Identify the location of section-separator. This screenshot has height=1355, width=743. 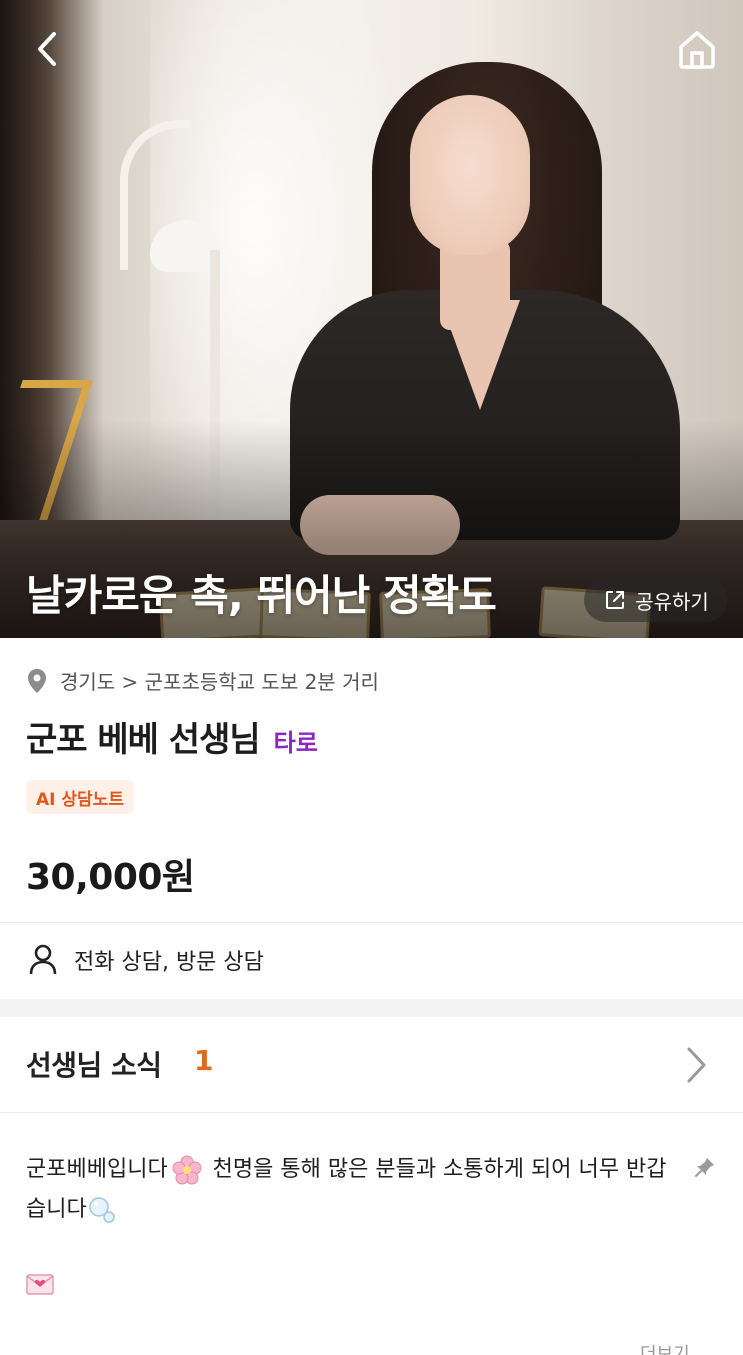
(371, 1008).